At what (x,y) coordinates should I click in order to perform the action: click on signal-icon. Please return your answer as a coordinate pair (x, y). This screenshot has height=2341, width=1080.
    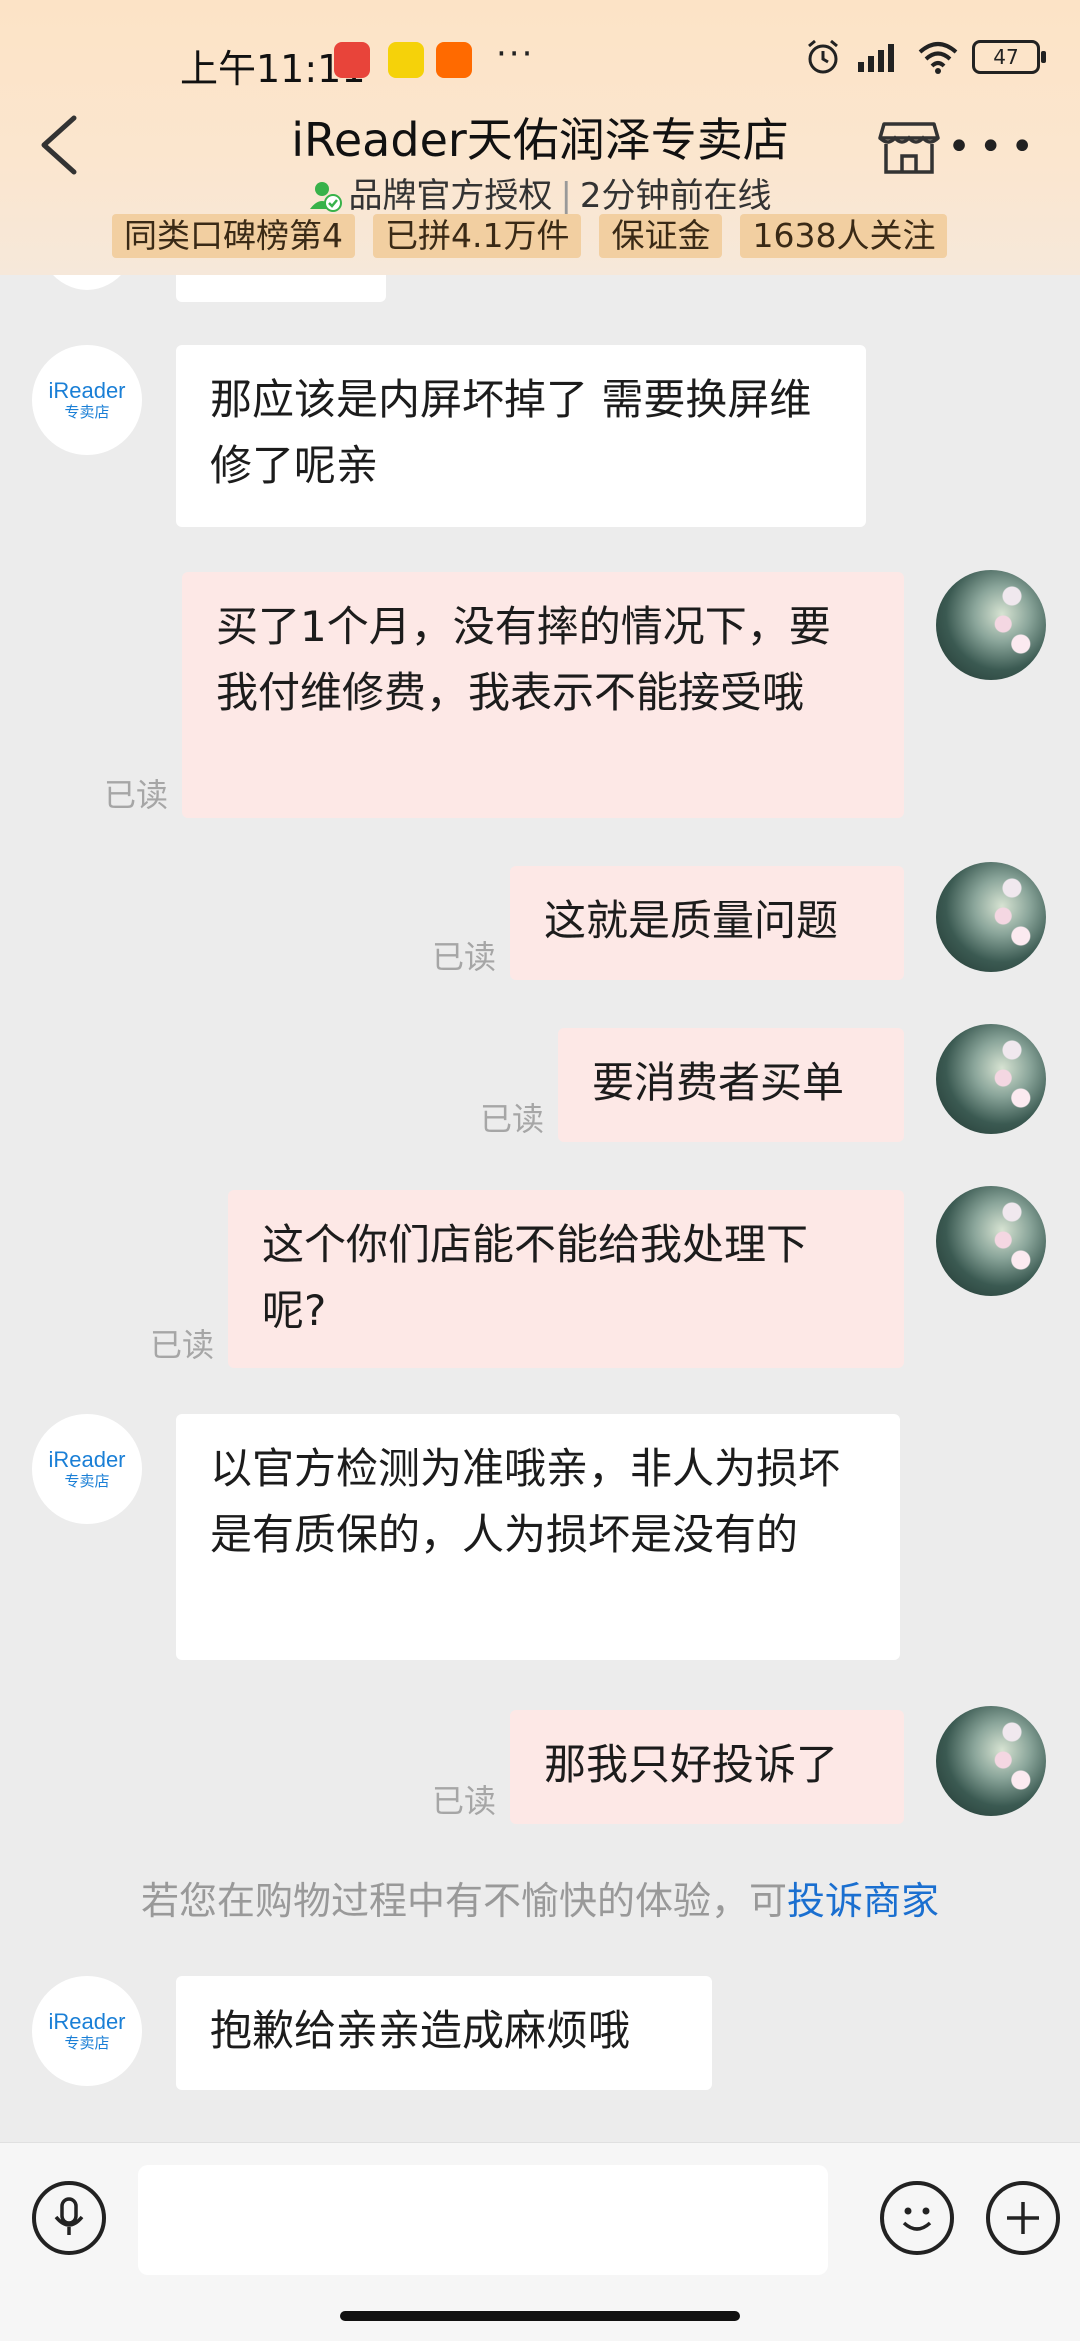
    Looking at the image, I should click on (876, 58).